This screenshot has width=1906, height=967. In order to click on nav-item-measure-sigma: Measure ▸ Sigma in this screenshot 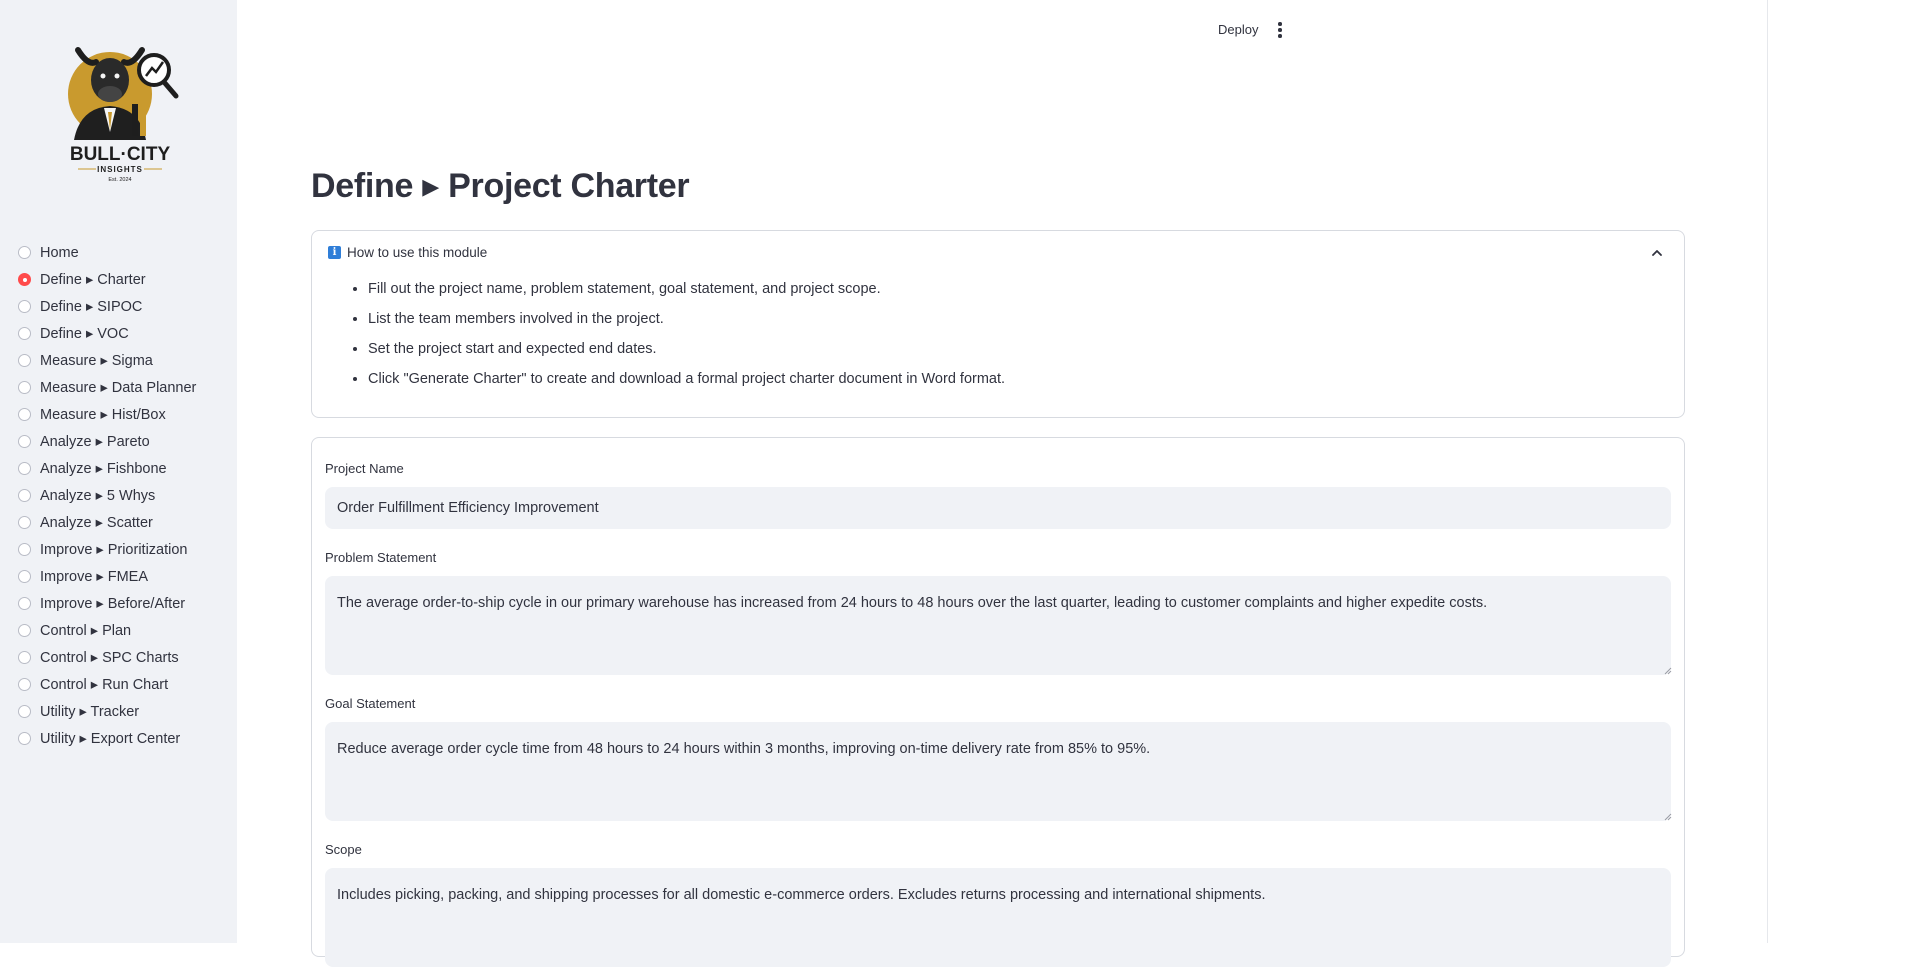, I will do `click(107, 360)`.